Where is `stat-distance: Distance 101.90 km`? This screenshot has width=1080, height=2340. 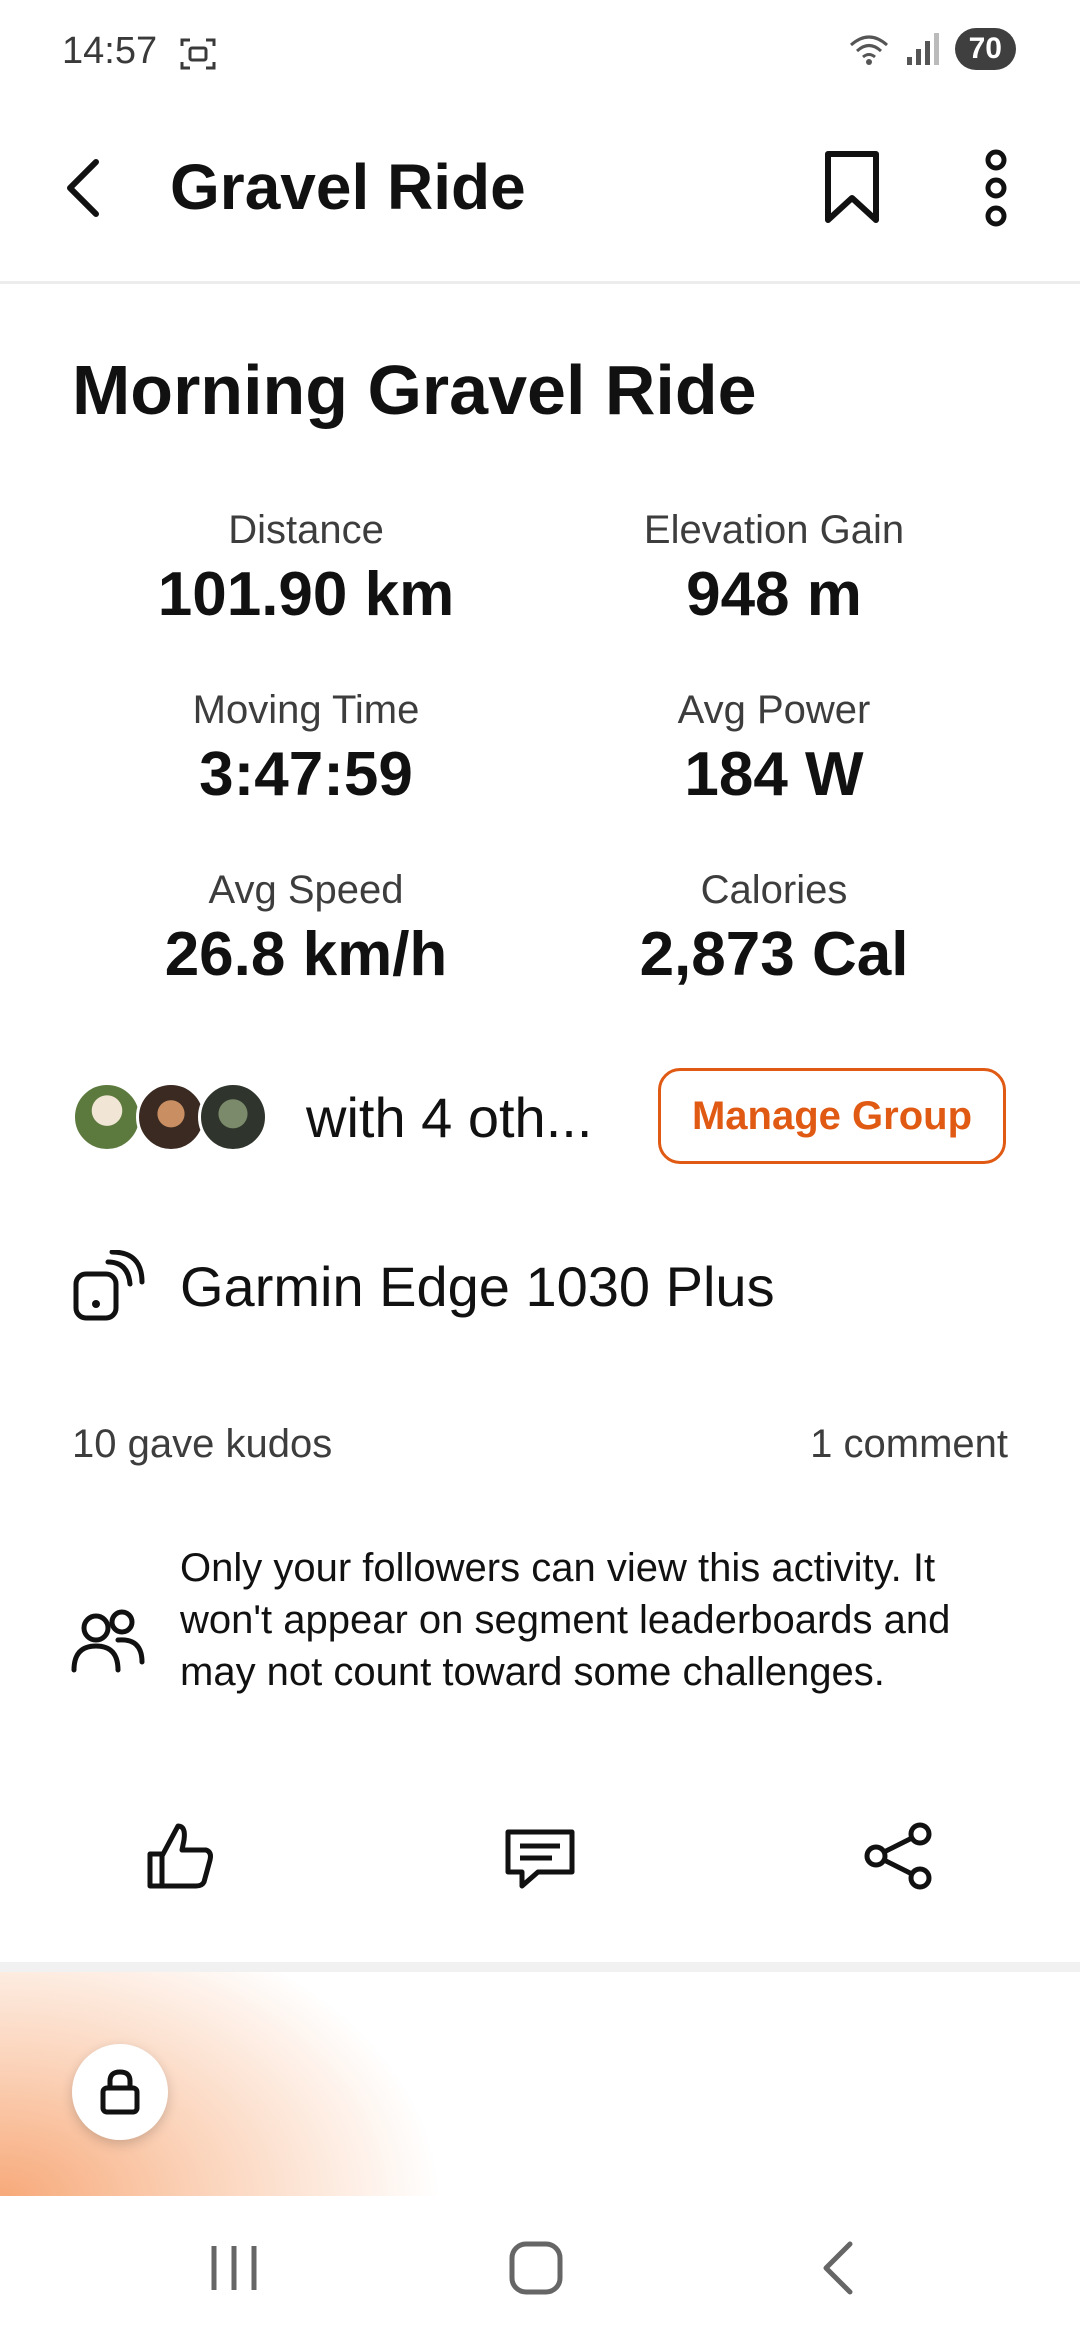 stat-distance: Distance 101.90 km is located at coordinates (306, 569).